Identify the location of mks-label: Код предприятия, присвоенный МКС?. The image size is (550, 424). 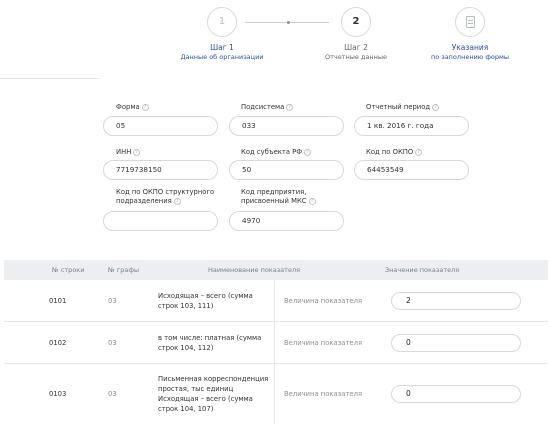
(278, 197).